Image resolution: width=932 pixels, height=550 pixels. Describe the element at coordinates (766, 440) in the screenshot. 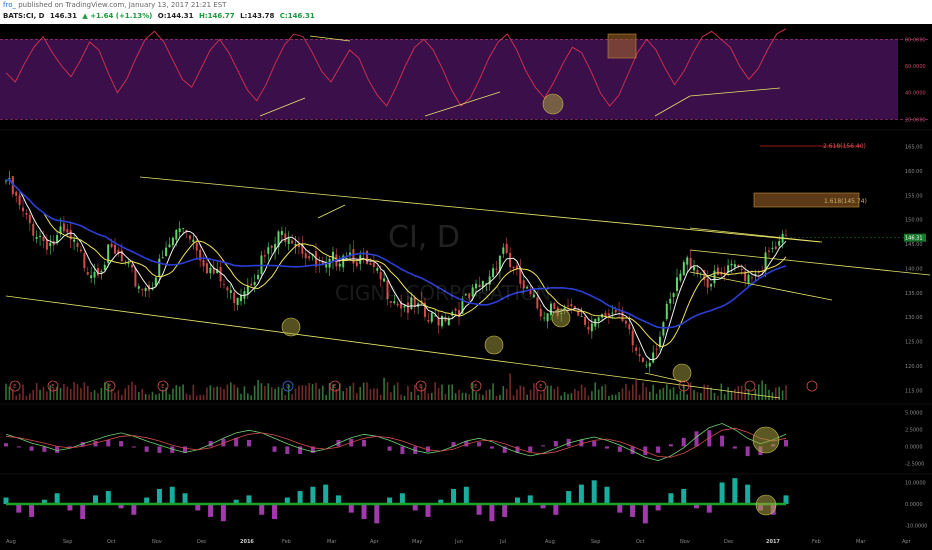

I see `macd-highlight-circle` at that location.